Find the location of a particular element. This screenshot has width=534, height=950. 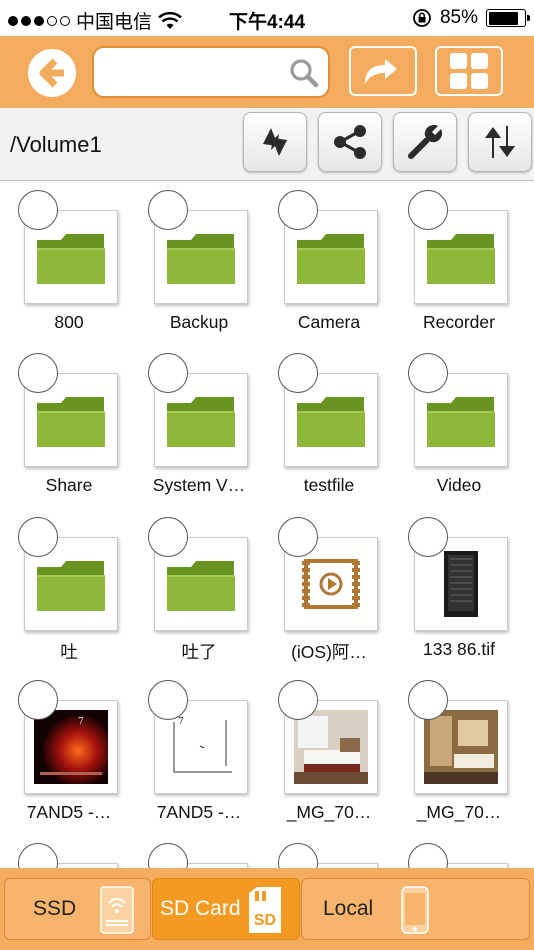

item-name: Video is located at coordinates (459, 485).